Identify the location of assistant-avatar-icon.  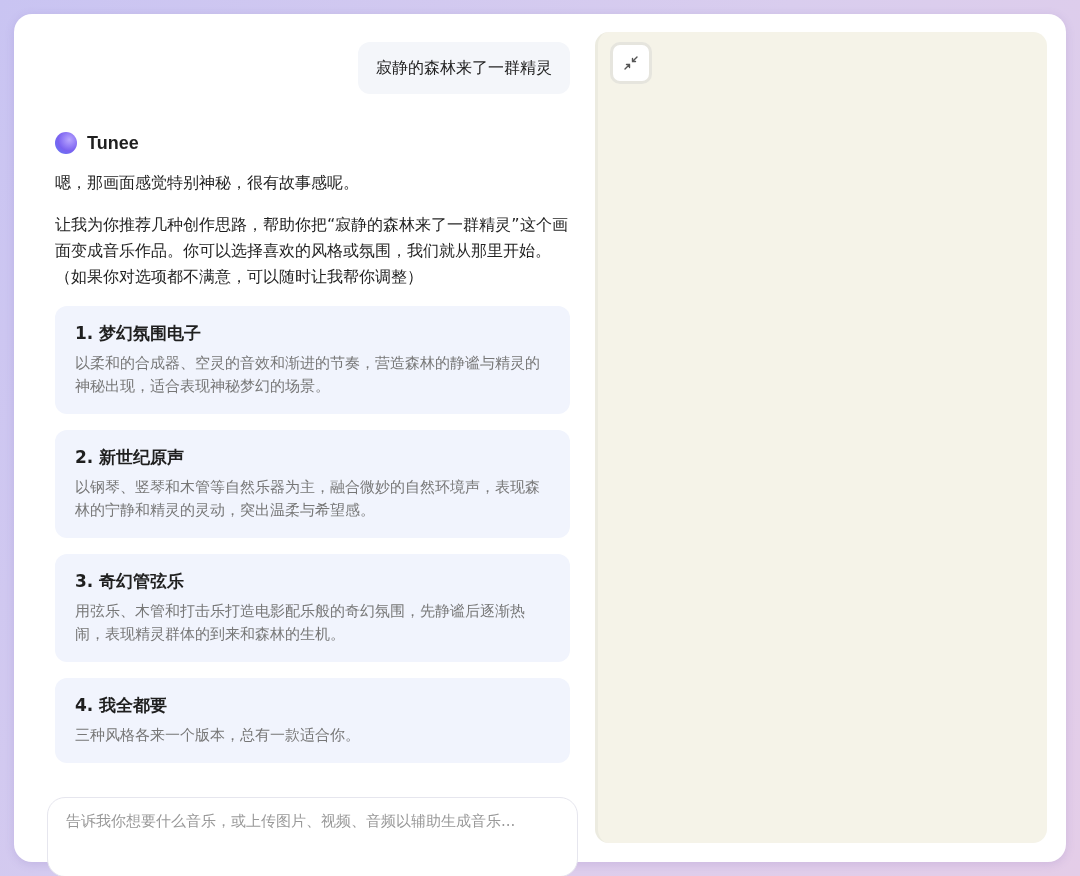
(66, 143).